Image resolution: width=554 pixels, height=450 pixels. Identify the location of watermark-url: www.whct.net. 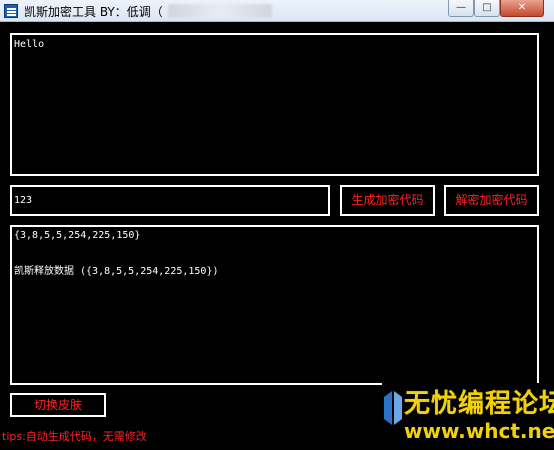
(479, 431).